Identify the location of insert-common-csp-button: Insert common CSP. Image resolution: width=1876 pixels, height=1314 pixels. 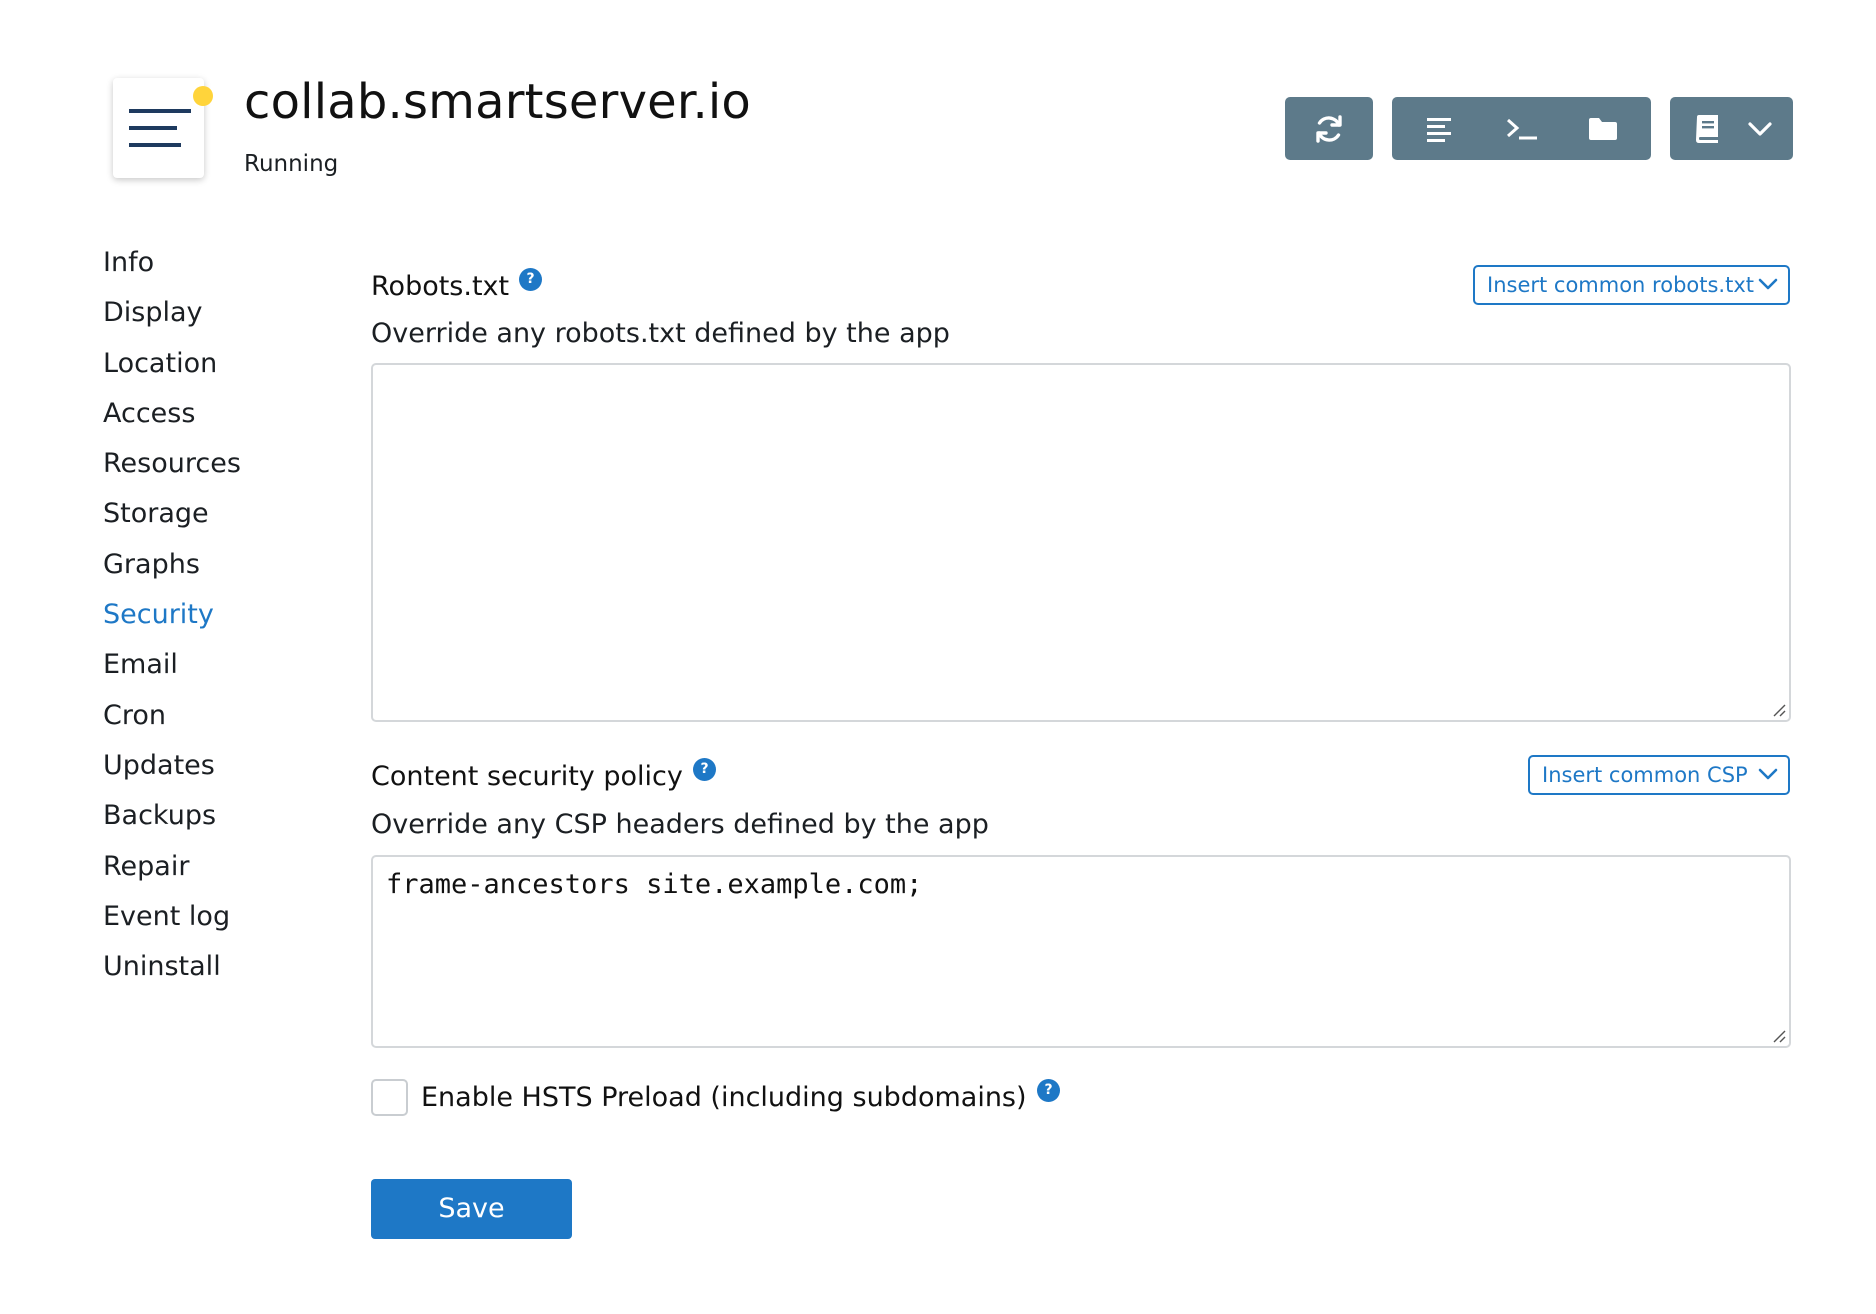
(1659, 775).